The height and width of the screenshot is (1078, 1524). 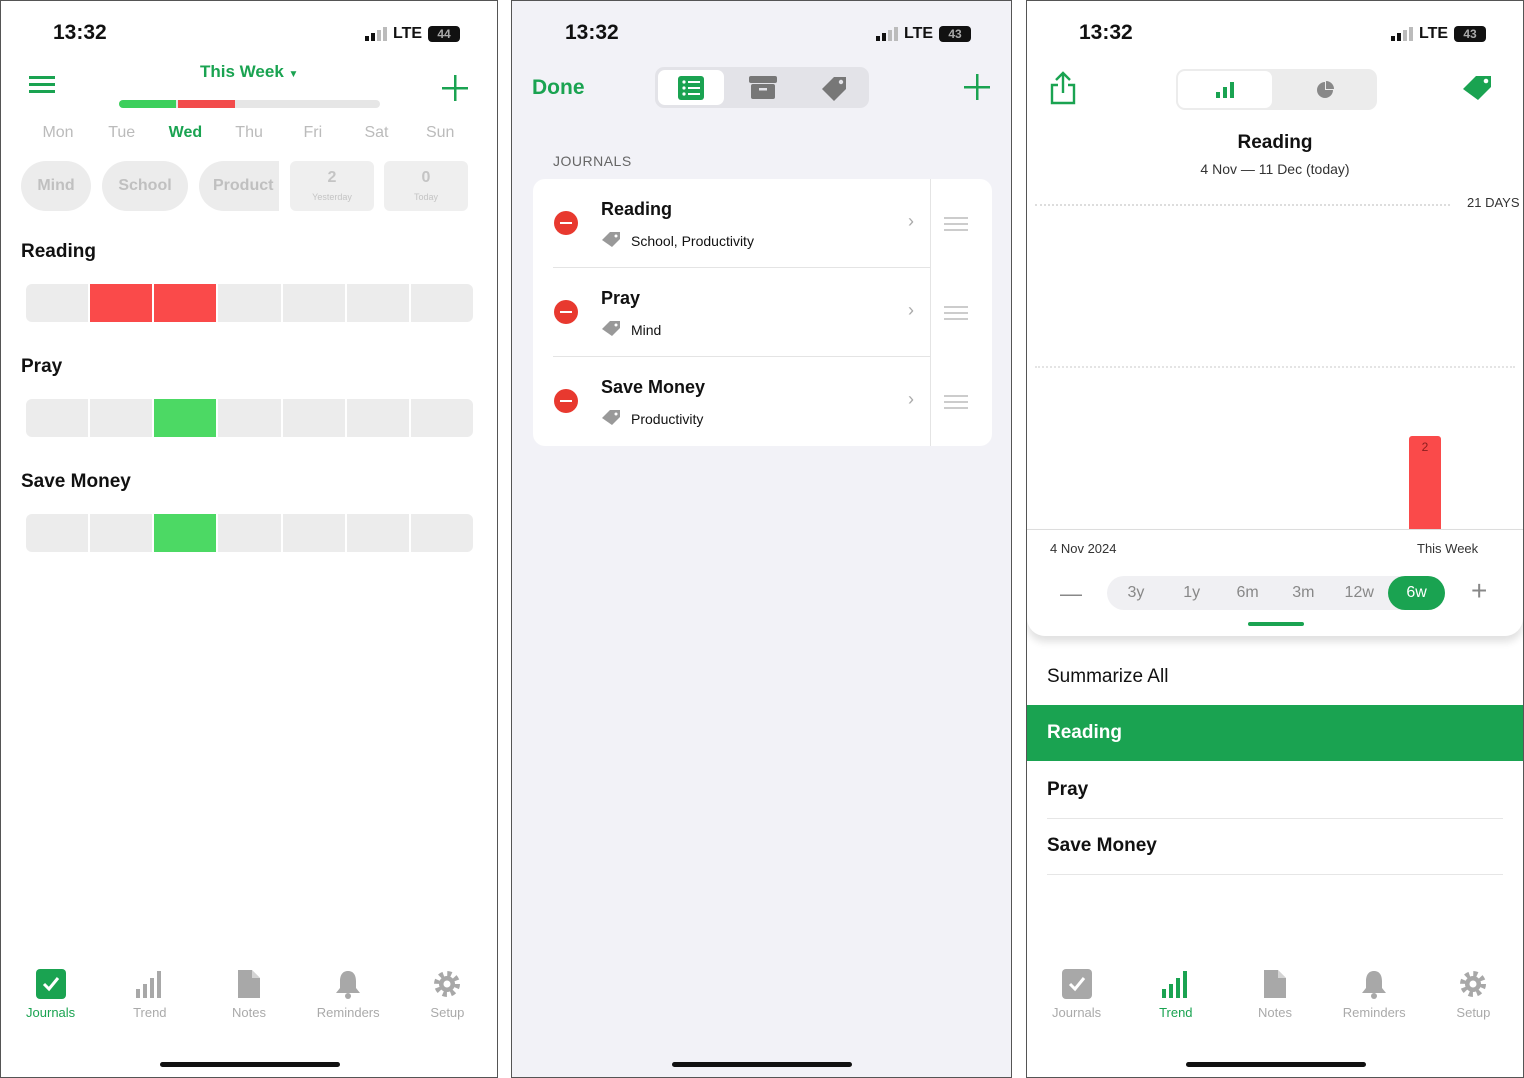 I want to click on period-dropdown: This Week ▼, so click(x=249, y=72).